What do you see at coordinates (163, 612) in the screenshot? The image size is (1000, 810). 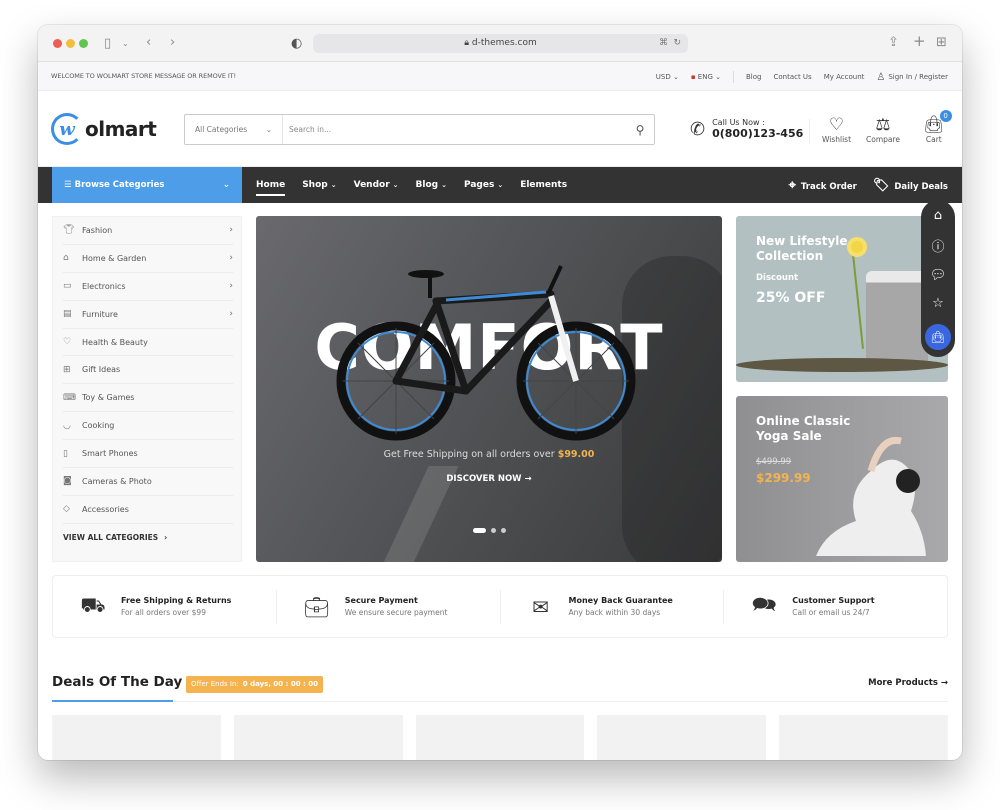 I see `feature-subtitle: For all orders over $99` at bounding box center [163, 612].